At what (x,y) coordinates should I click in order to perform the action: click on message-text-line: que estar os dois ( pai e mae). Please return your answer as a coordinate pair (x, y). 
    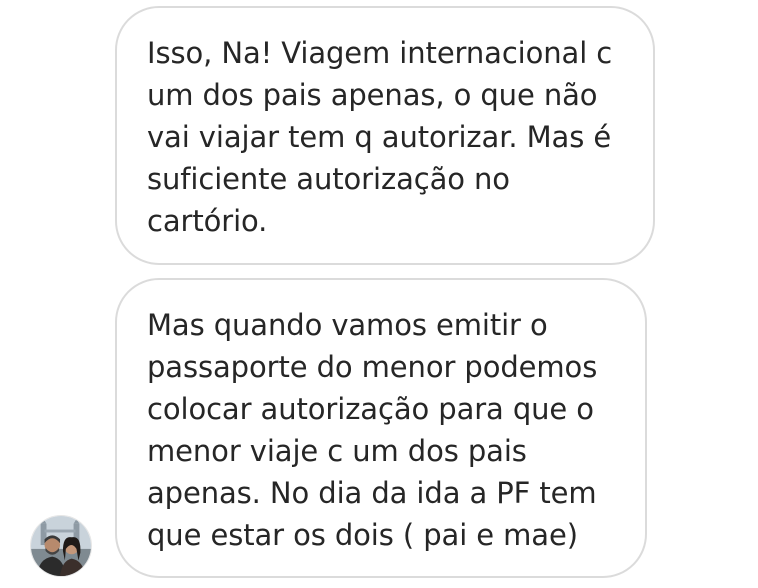
    Looking at the image, I should click on (362, 535).